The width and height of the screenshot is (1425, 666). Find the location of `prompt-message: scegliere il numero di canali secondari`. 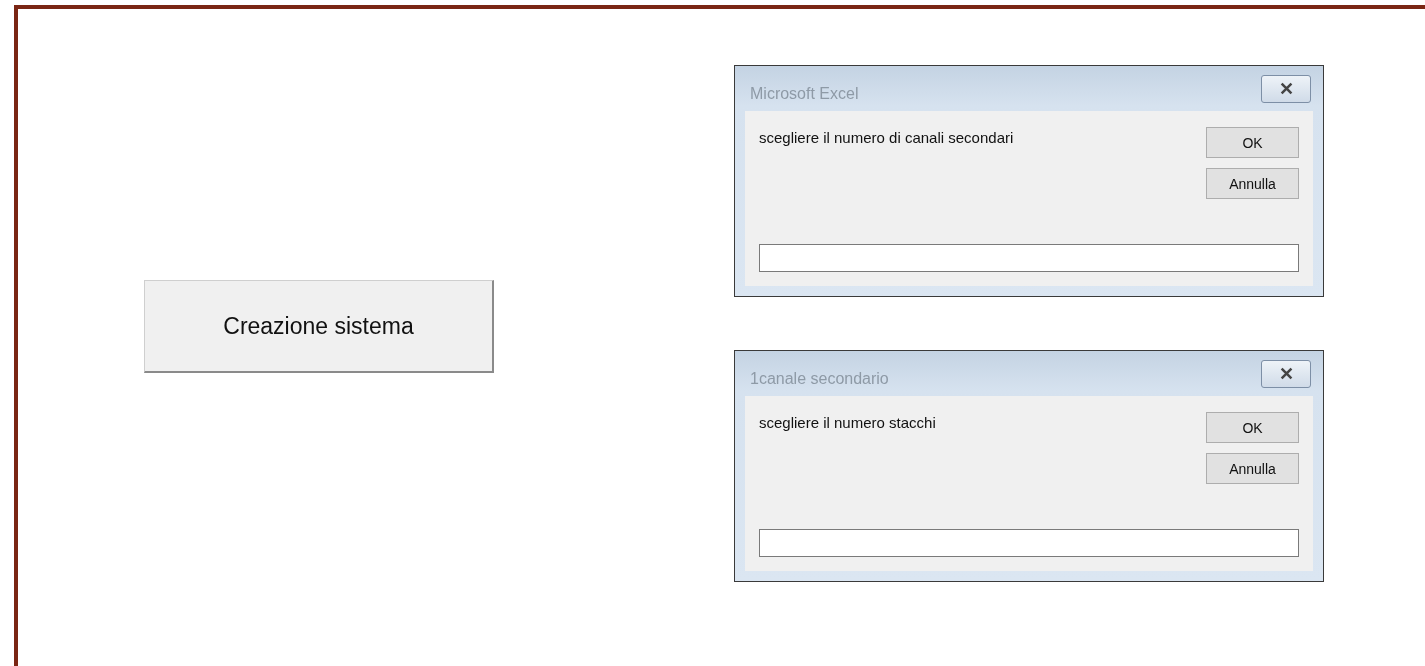

prompt-message: scegliere il numero di canali secondari is located at coordinates (886, 138).